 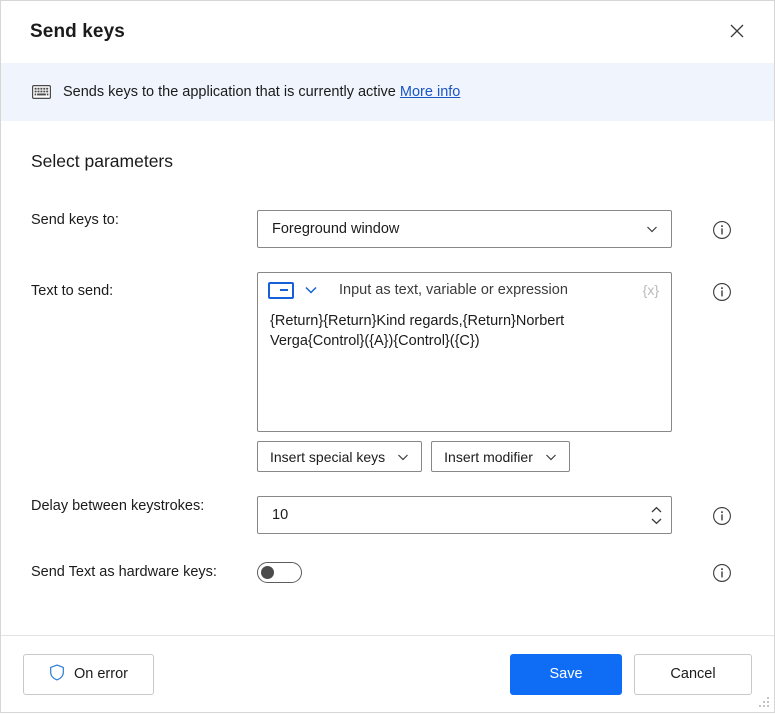 I want to click on text-input-mode-icon, so click(x=281, y=290).